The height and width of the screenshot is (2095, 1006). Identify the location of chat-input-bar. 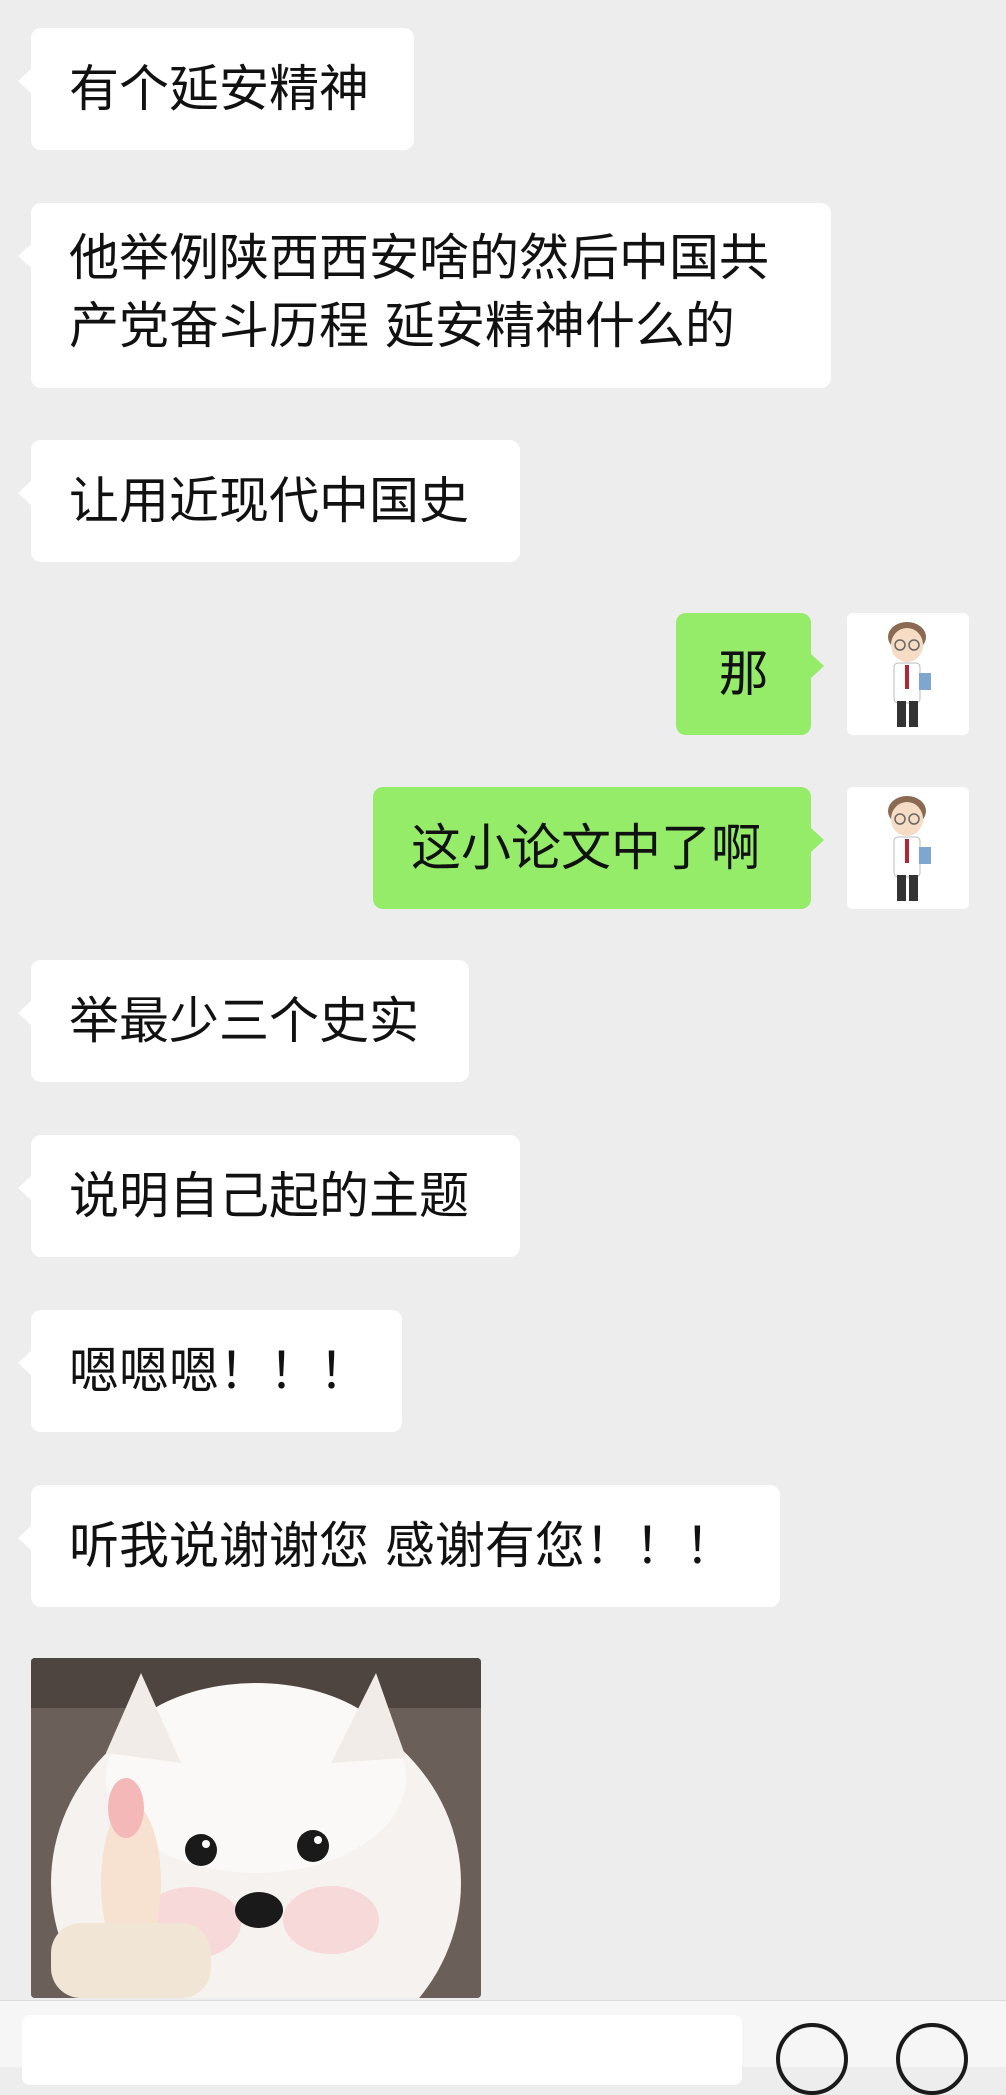
(503, 2047).